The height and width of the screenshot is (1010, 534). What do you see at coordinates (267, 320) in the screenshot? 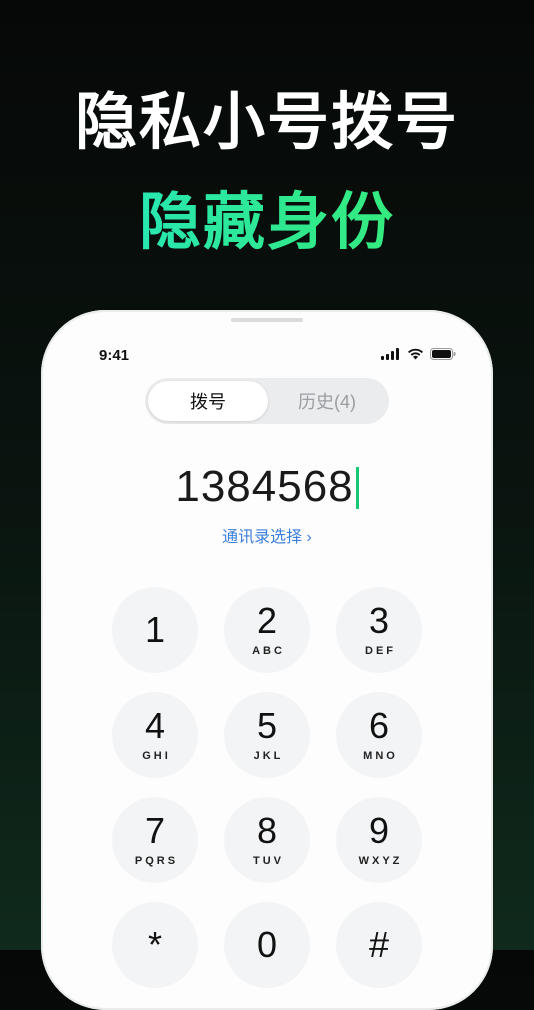
I see `top-indicator` at bounding box center [267, 320].